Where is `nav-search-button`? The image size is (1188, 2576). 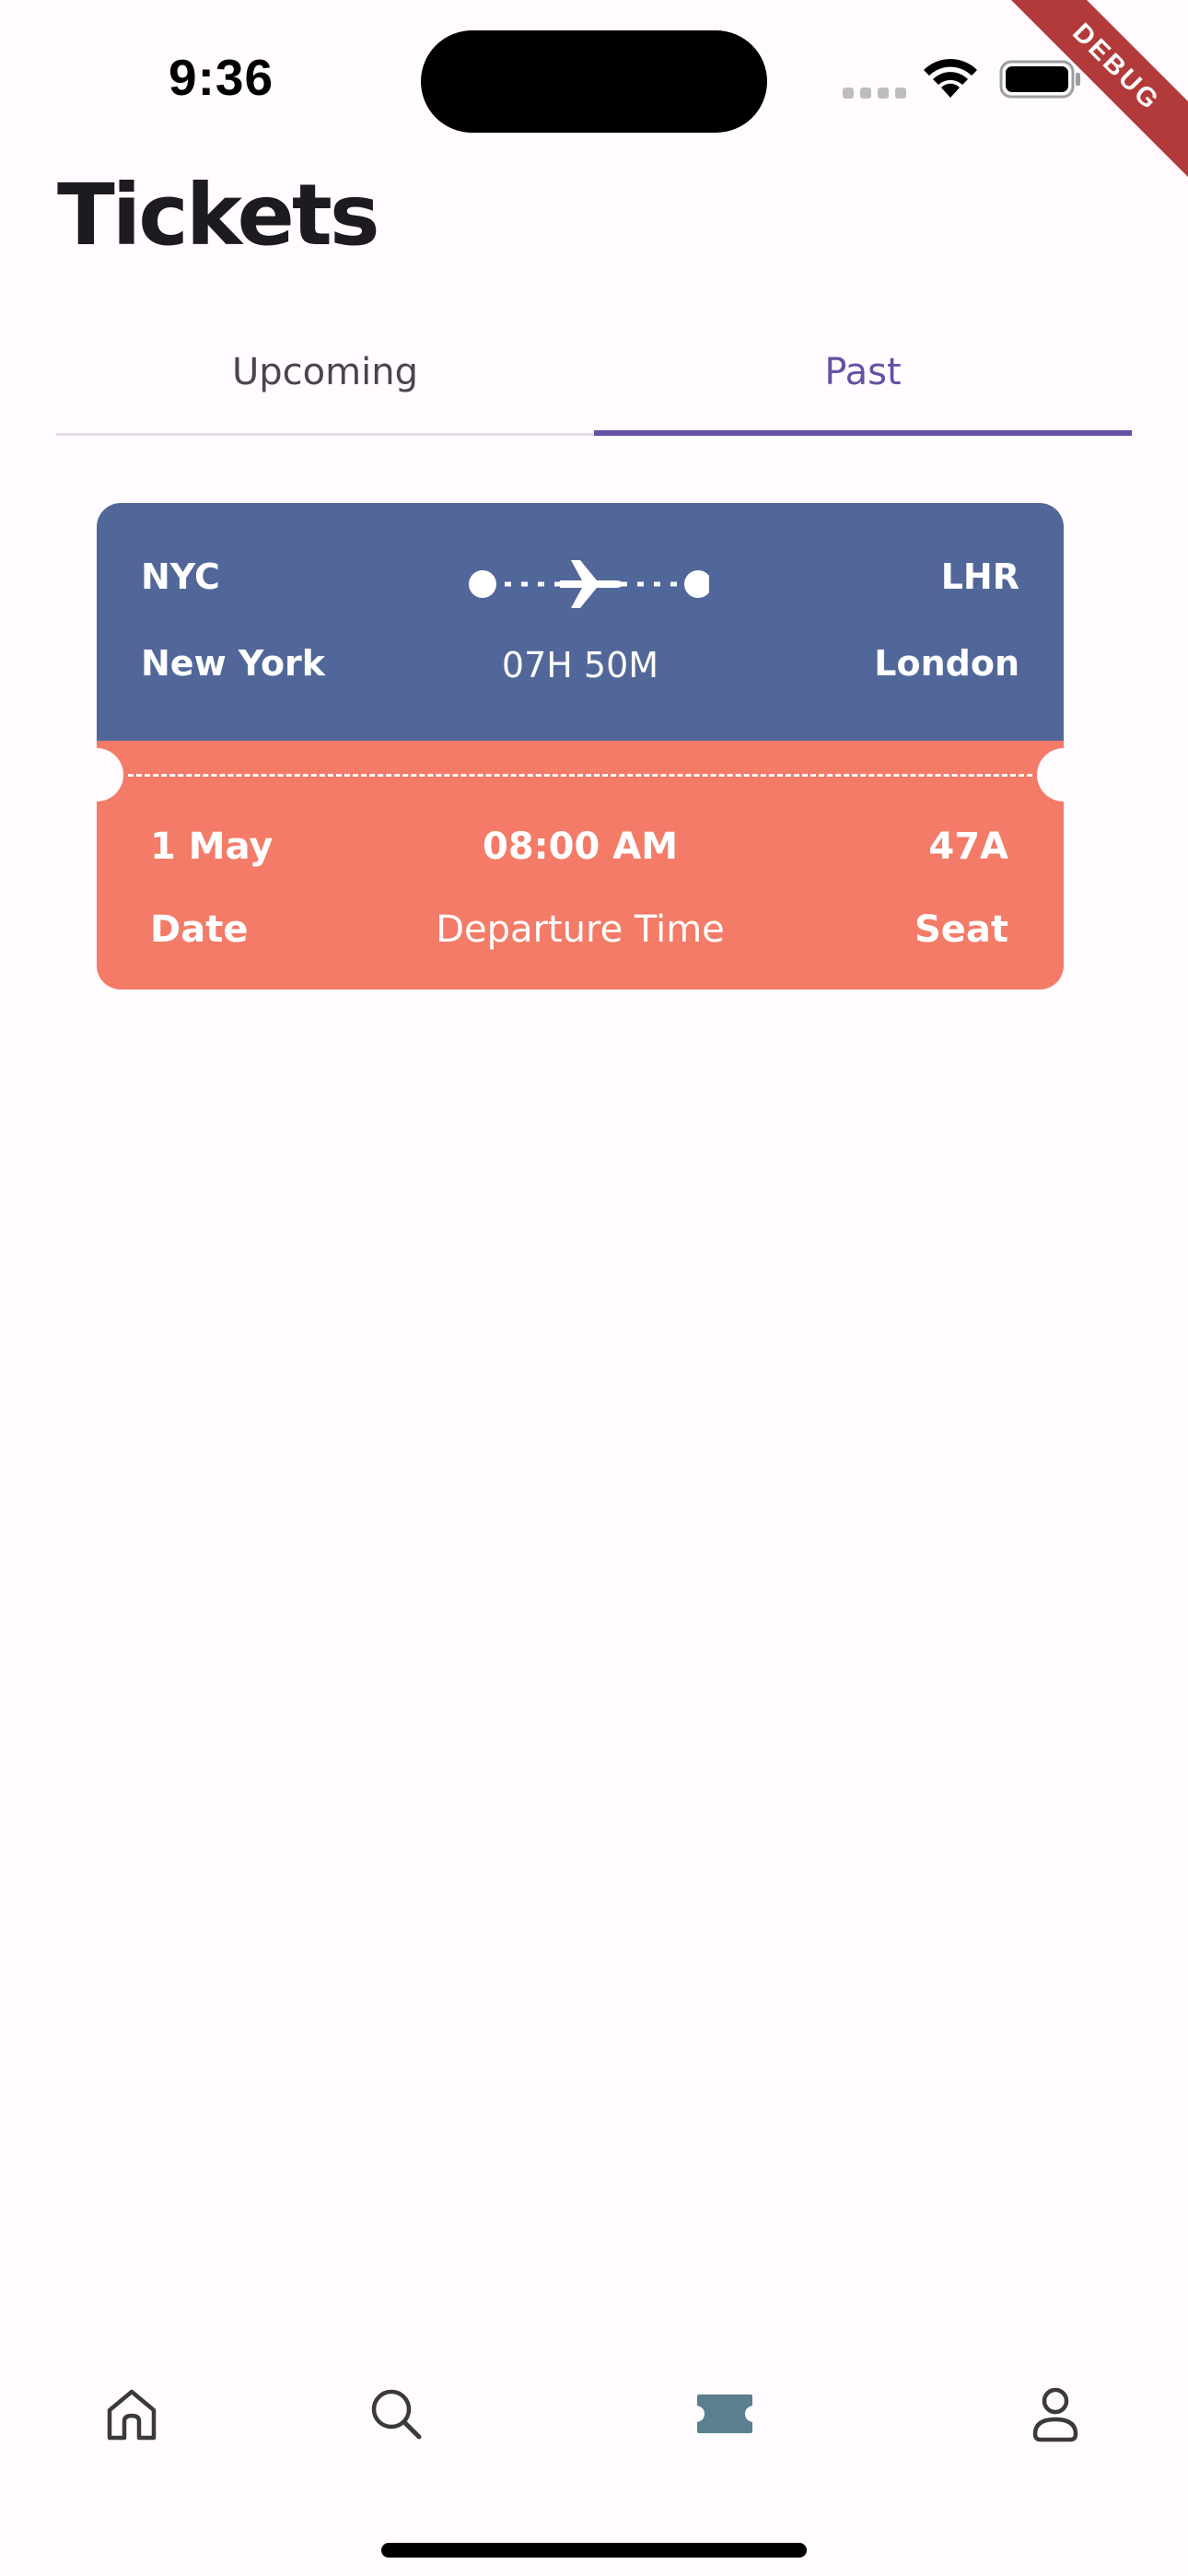
nav-search-button is located at coordinates (396, 2414).